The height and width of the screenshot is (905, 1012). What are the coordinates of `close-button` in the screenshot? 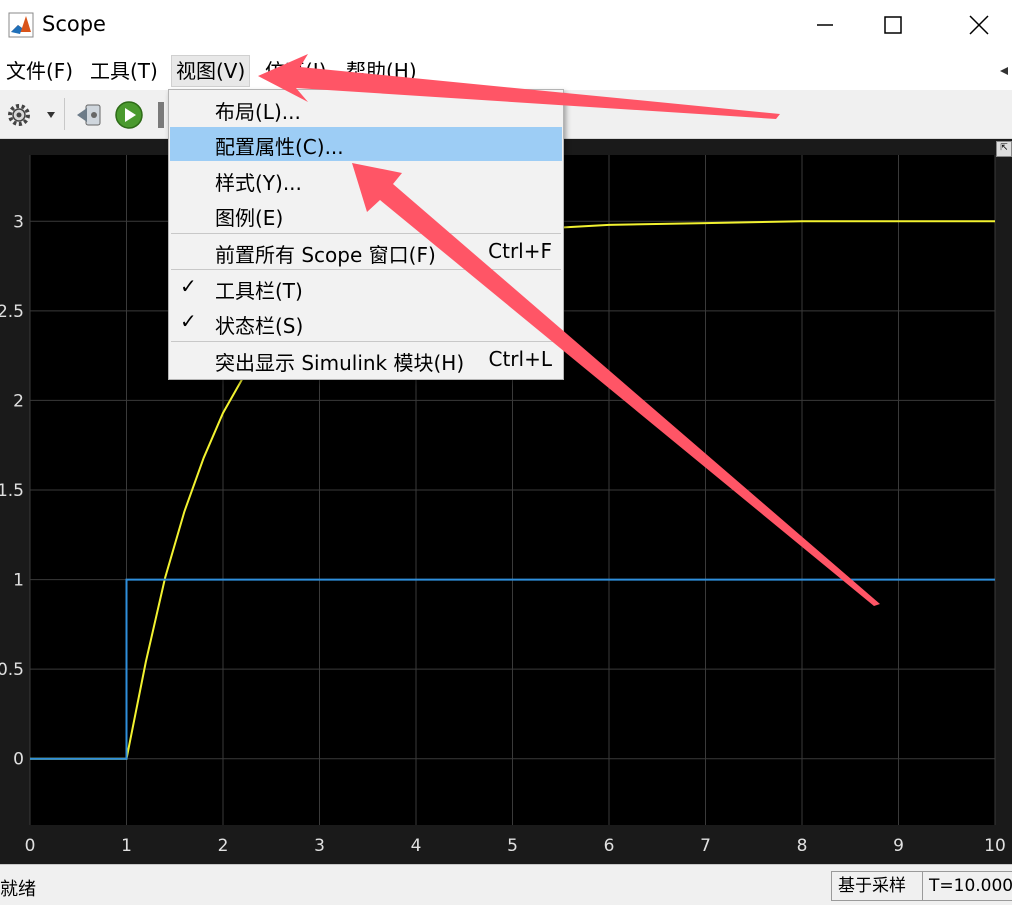 It's located at (979, 25).